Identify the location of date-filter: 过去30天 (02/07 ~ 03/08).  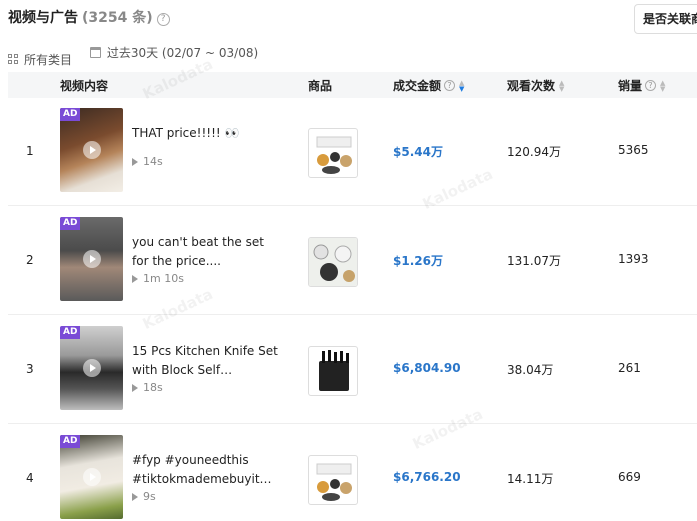
(174, 52).